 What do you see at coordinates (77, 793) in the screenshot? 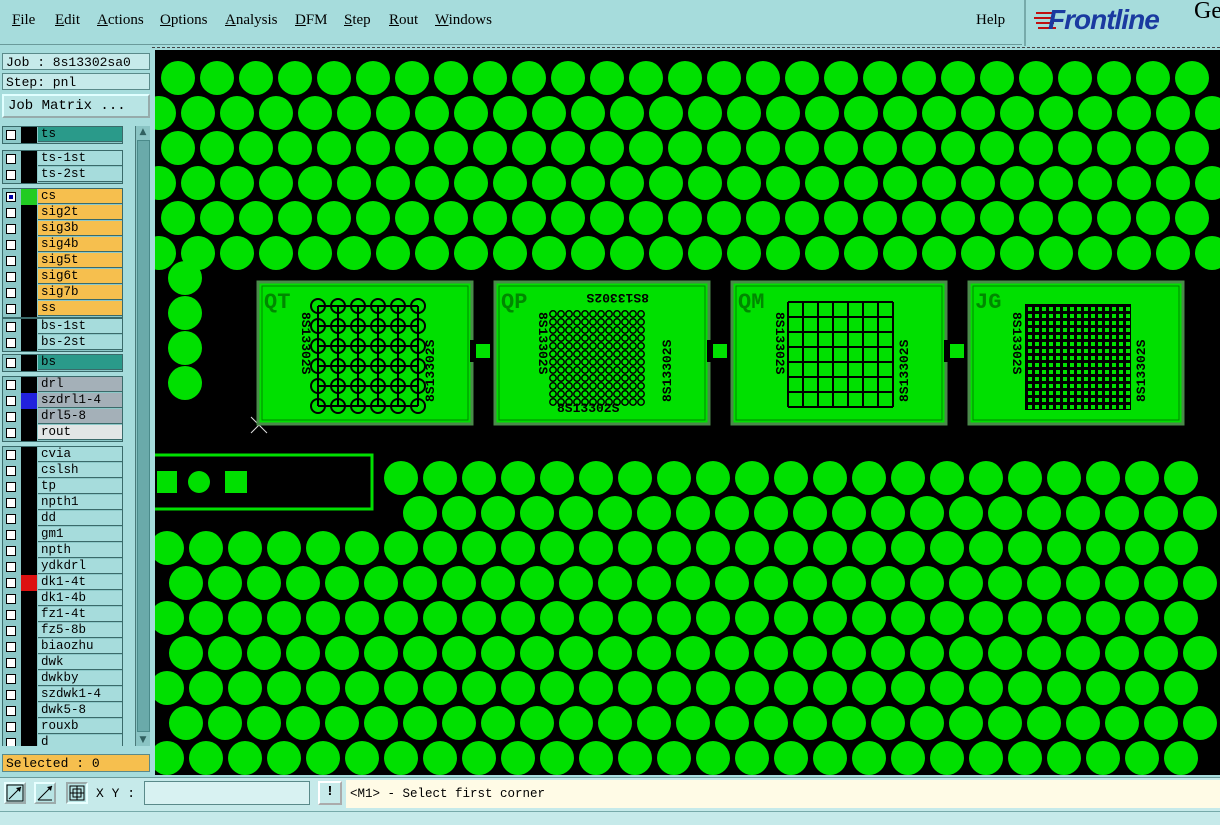
I see `snap-grid-icon` at bounding box center [77, 793].